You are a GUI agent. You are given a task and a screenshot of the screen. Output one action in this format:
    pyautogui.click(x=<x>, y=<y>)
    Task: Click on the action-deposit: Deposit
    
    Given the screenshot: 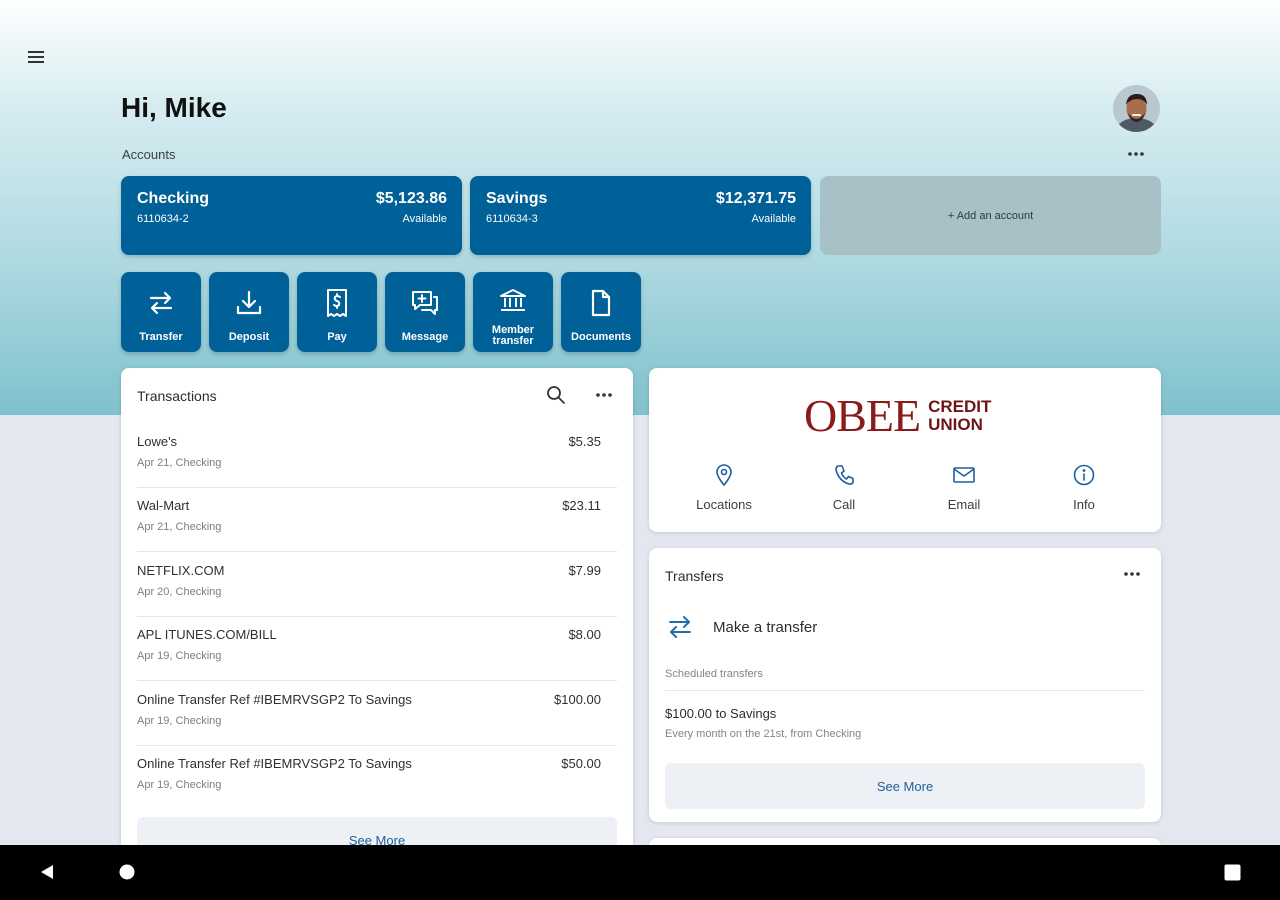 What is the action you would take?
    pyautogui.click(x=249, y=312)
    